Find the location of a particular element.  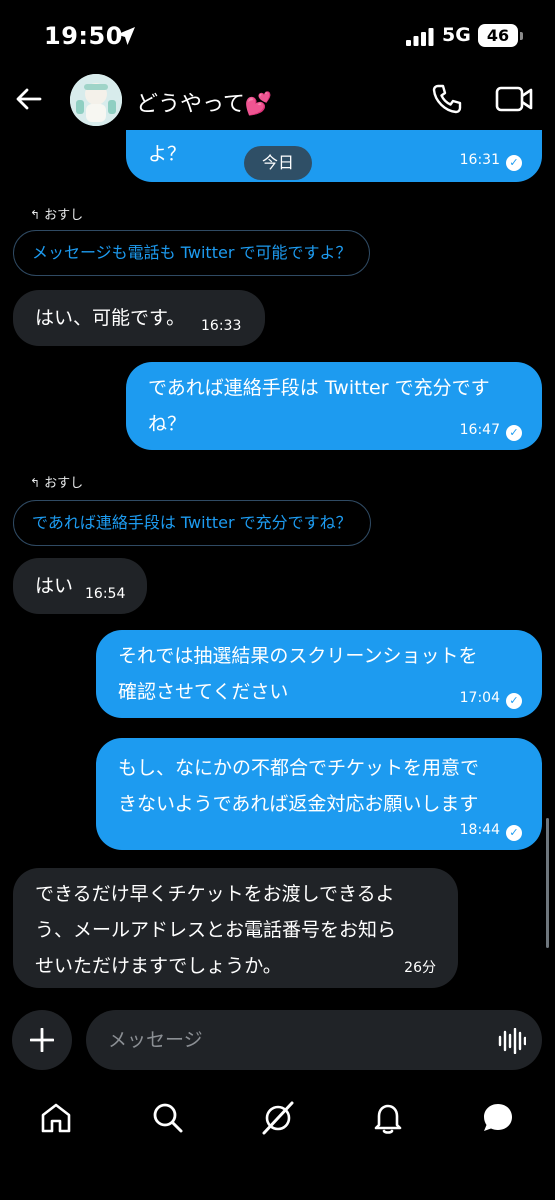

quoted-message: であれば連絡手段は Twitter で充分ですね？ is located at coordinates (192, 523).